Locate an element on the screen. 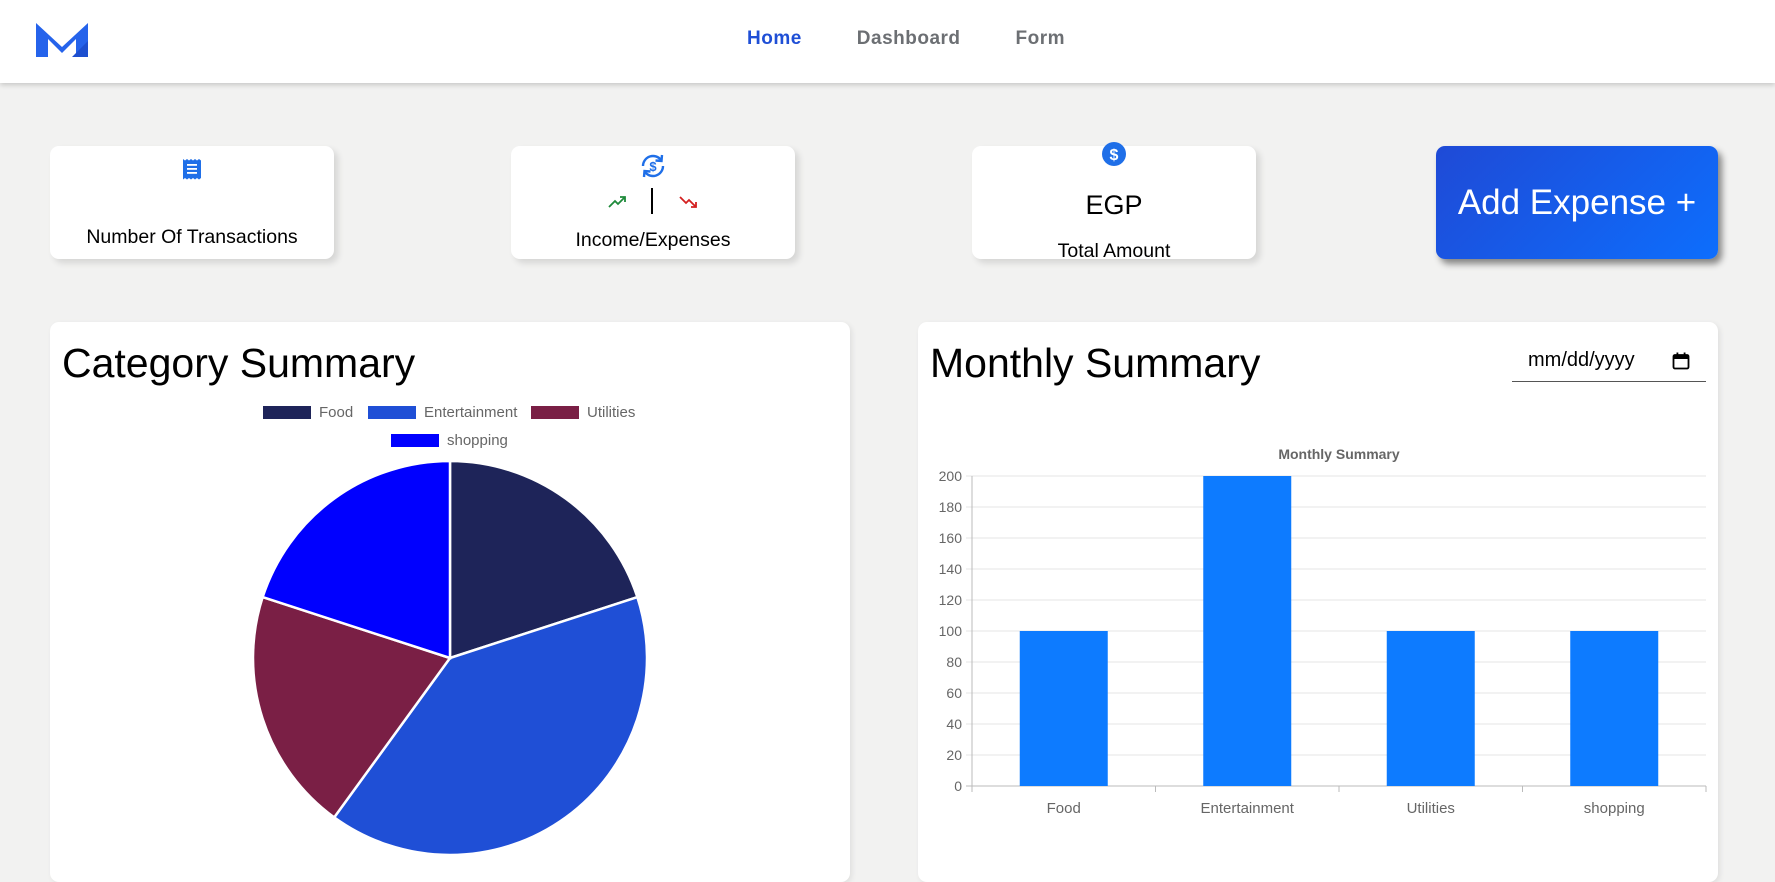  y-tick-label: 200 is located at coordinates (951, 476).